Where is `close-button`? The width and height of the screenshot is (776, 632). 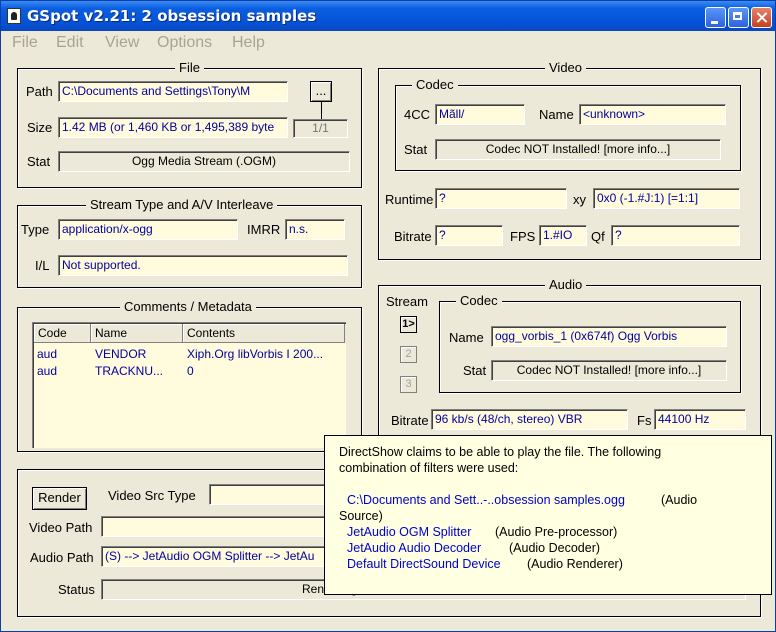
close-button is located at coordinates (761, 17).